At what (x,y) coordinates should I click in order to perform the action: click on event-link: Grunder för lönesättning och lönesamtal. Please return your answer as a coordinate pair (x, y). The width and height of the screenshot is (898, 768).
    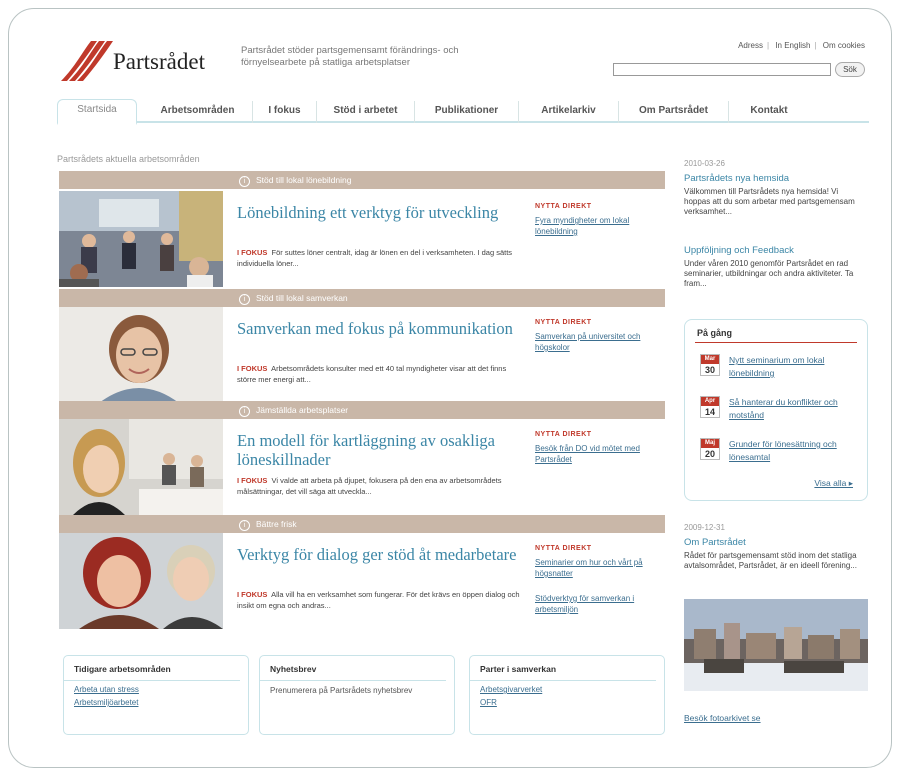
    Looking at the image, I should click on (794, 451).